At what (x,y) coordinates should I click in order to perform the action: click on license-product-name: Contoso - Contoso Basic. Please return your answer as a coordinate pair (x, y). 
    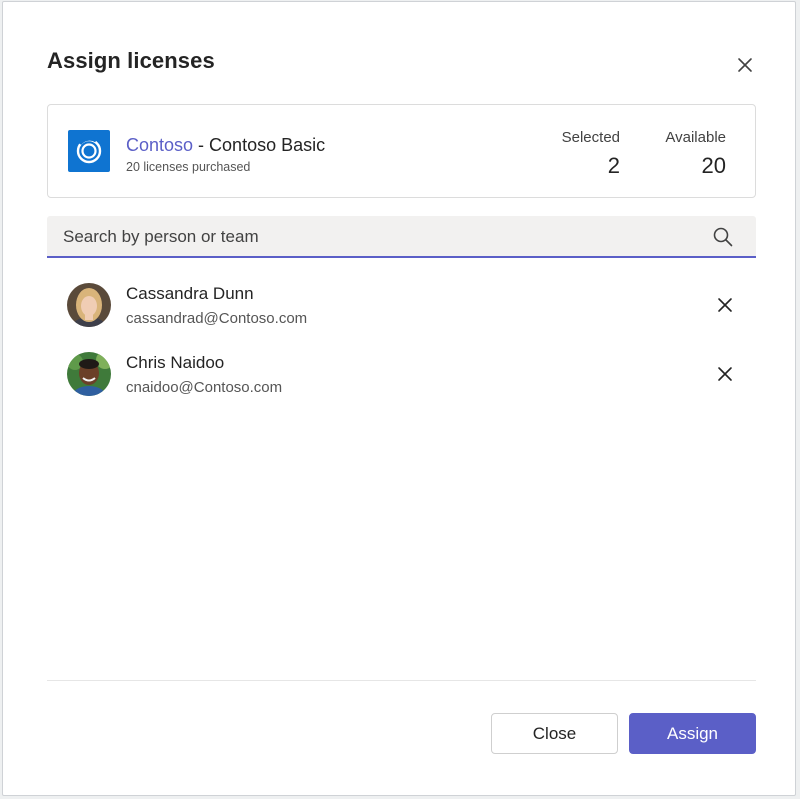
    Looking at the image, I should click on (225, 145).